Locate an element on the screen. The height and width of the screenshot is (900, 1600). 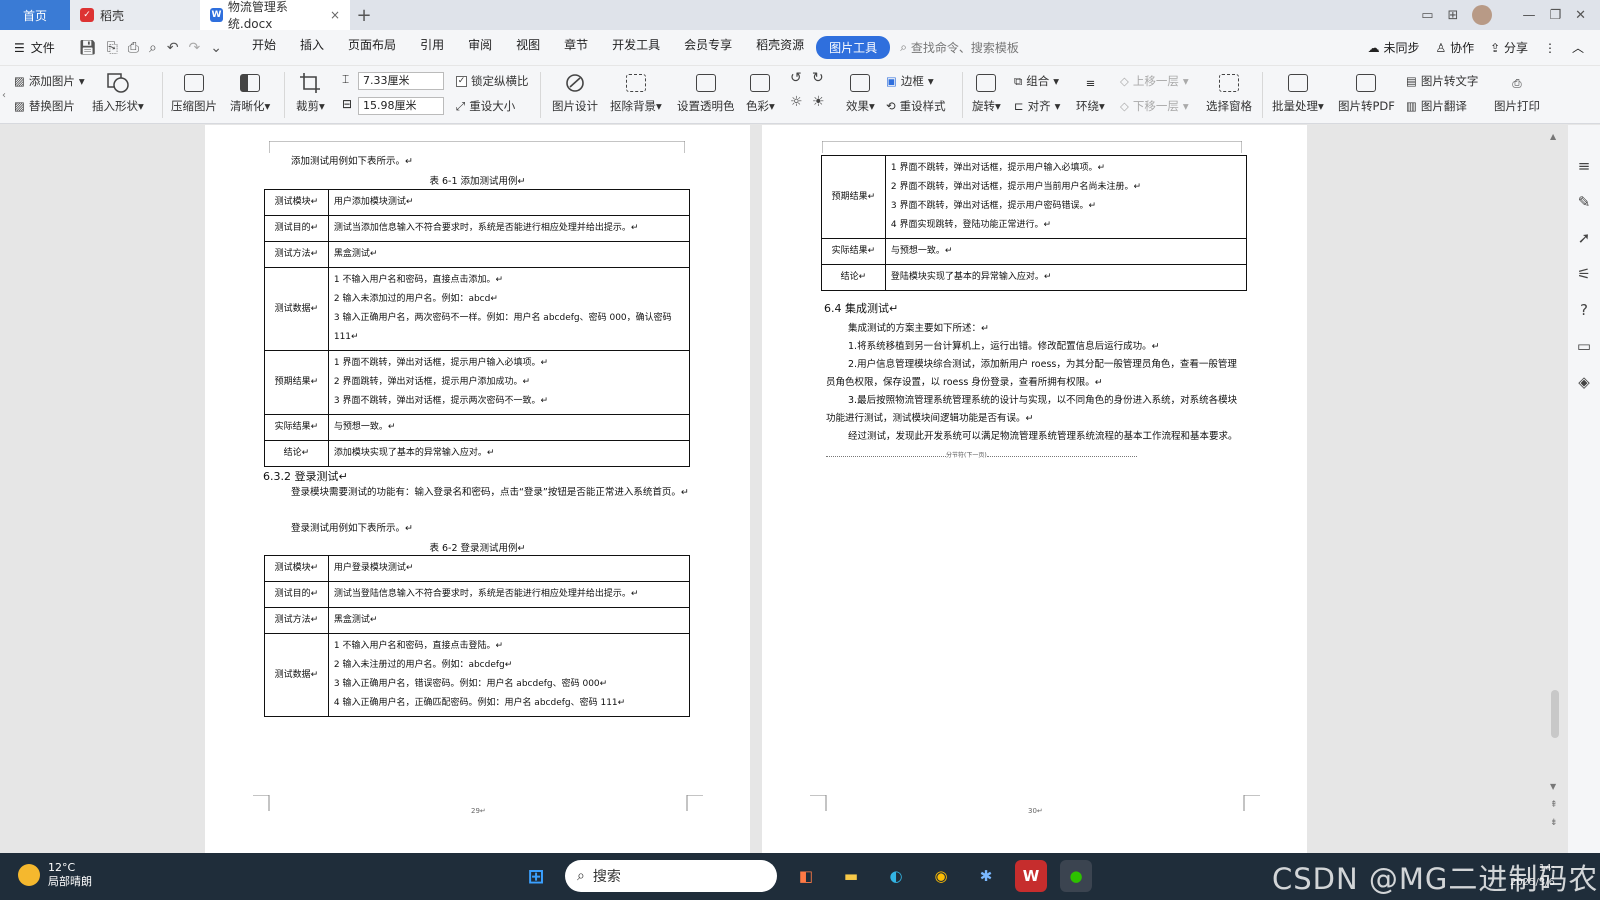
reading-mode-icon: ▭ is located at coordinates (1427, 15).